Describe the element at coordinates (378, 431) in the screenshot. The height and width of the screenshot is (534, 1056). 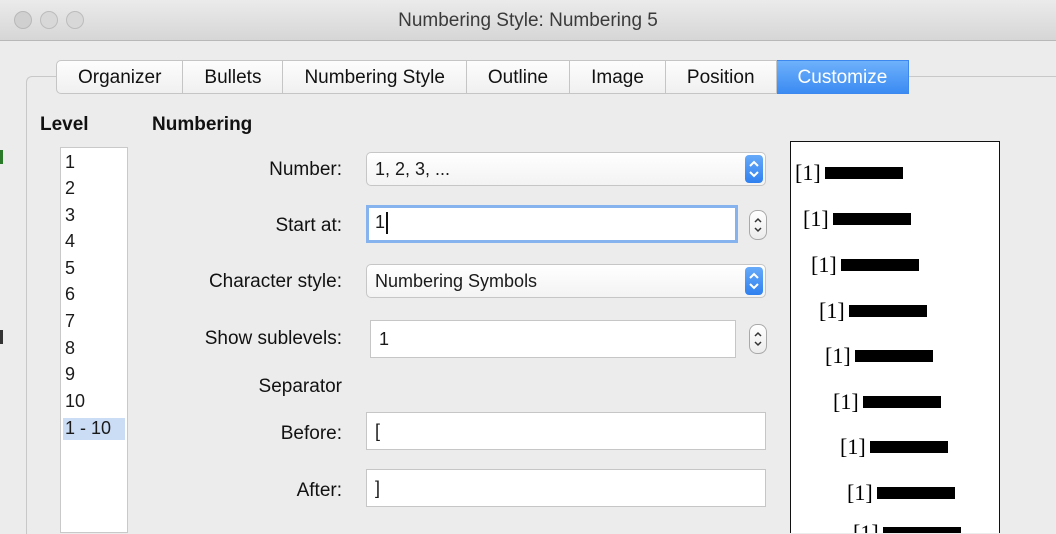
I see `before-value: [` at that location.